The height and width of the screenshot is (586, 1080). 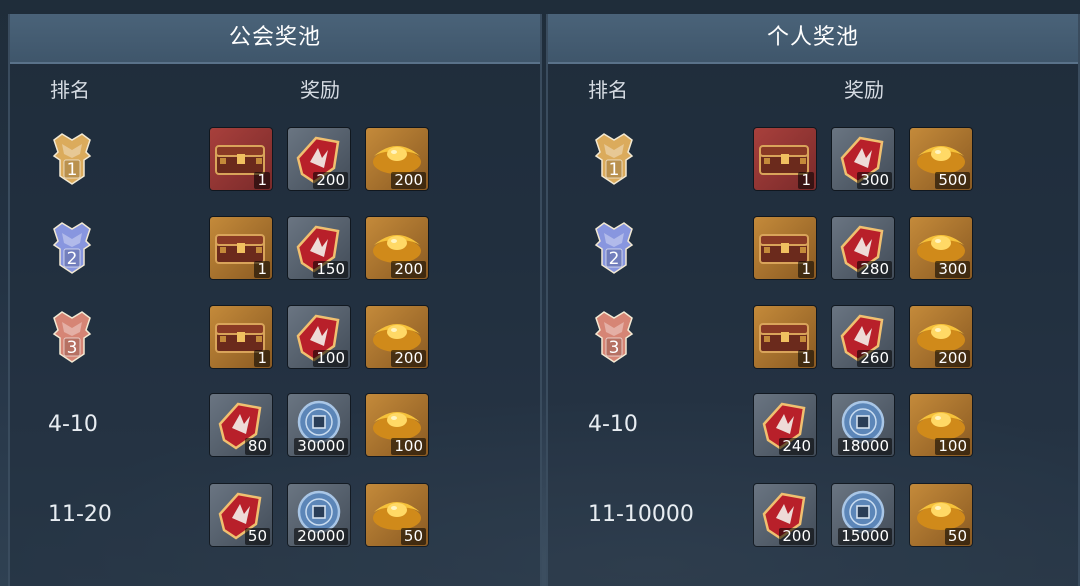 I want to click on scroll-reward-item: 150, so click(x=319, y=248).